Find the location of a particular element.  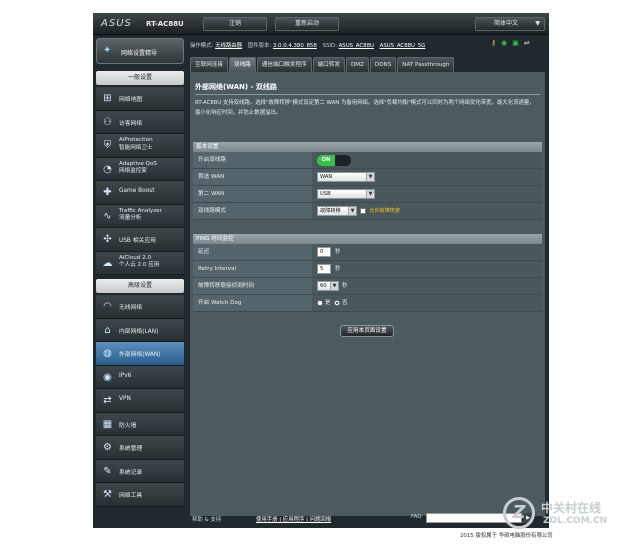

sidebar-item-network-tools: ⚒ 网络工具 is located at coordinates (140, 495).